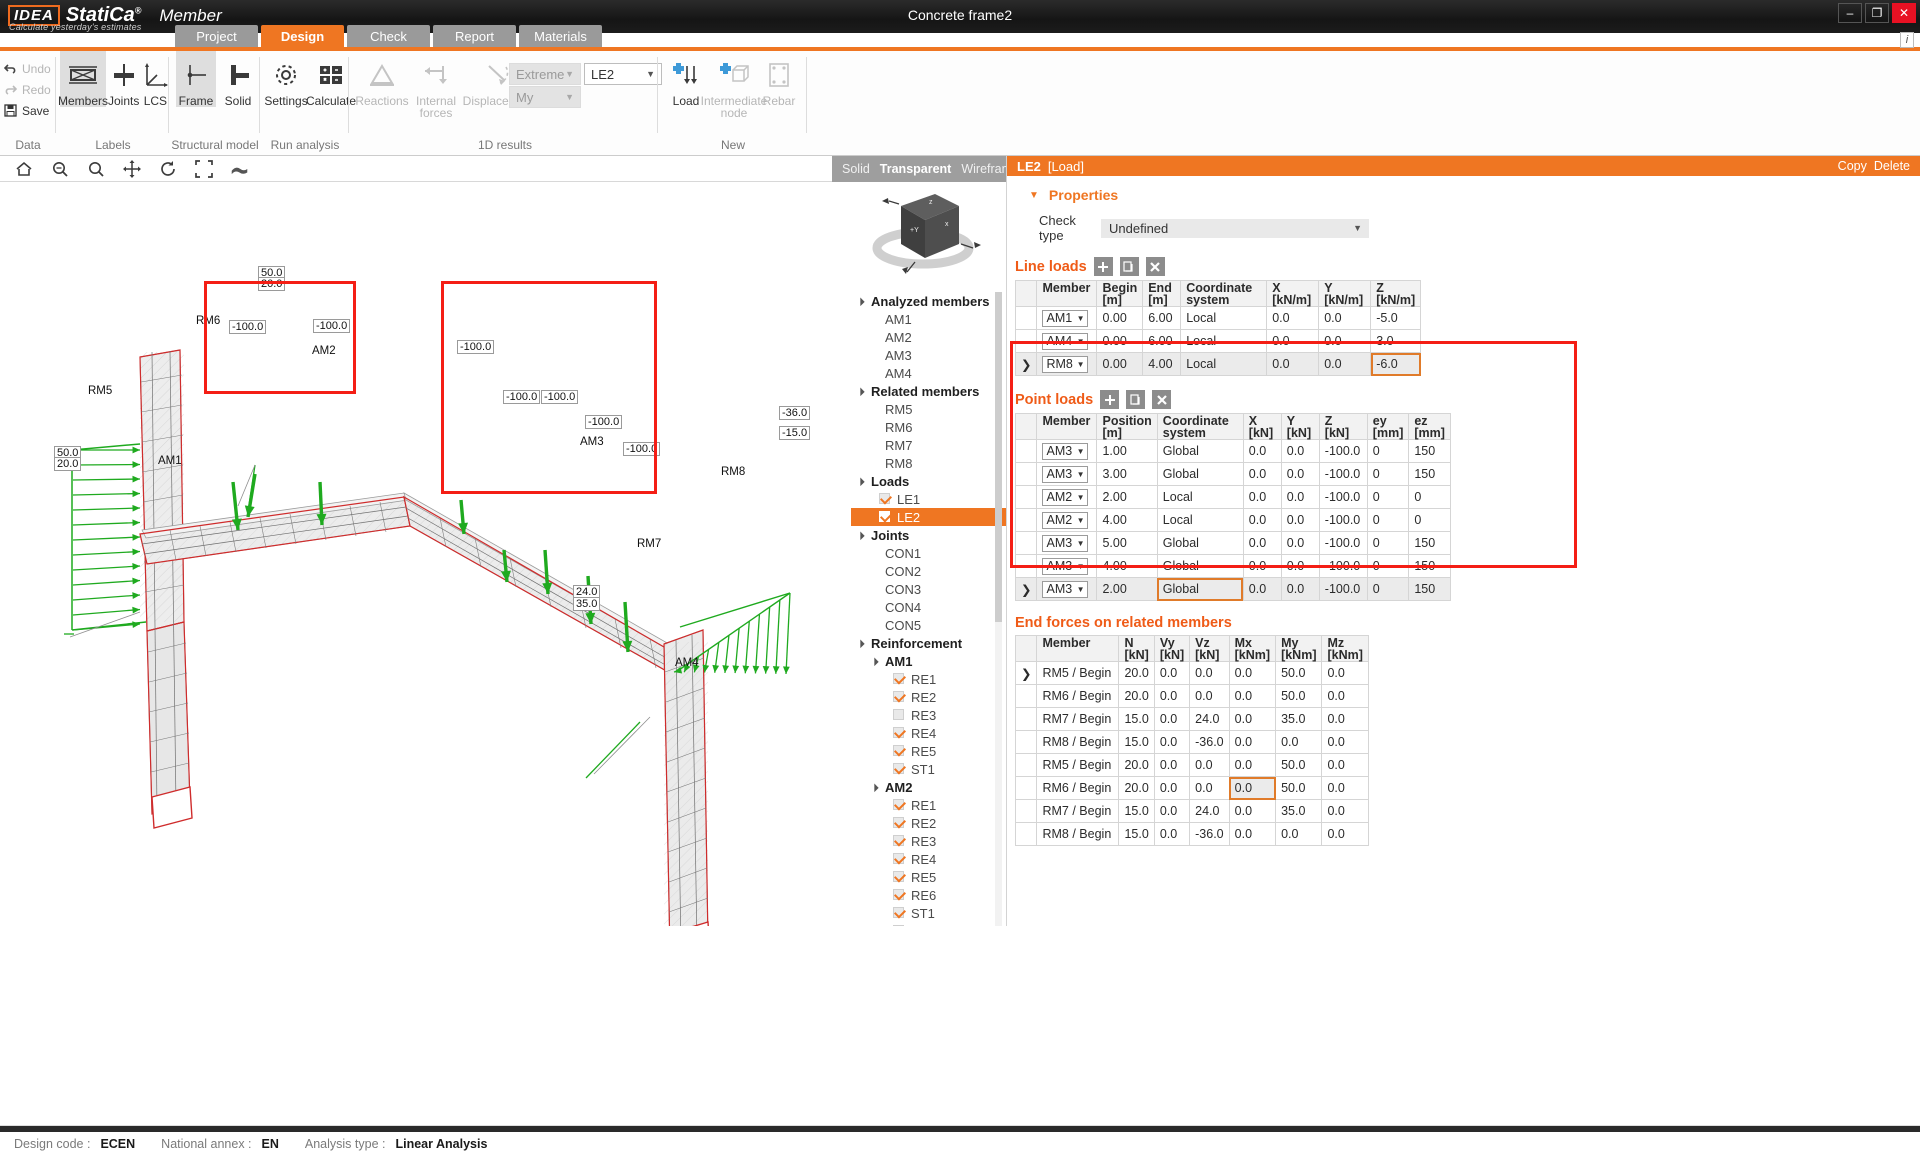  I want to click on tab-project: Project, so click(216, 36).